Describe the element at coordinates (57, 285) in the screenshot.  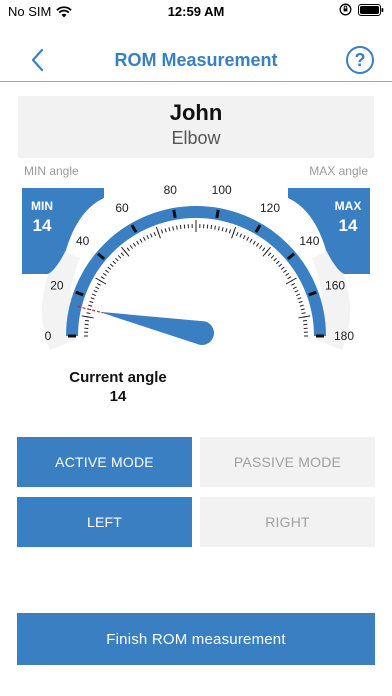
I see `gauge-tick-label: 20` at that location.